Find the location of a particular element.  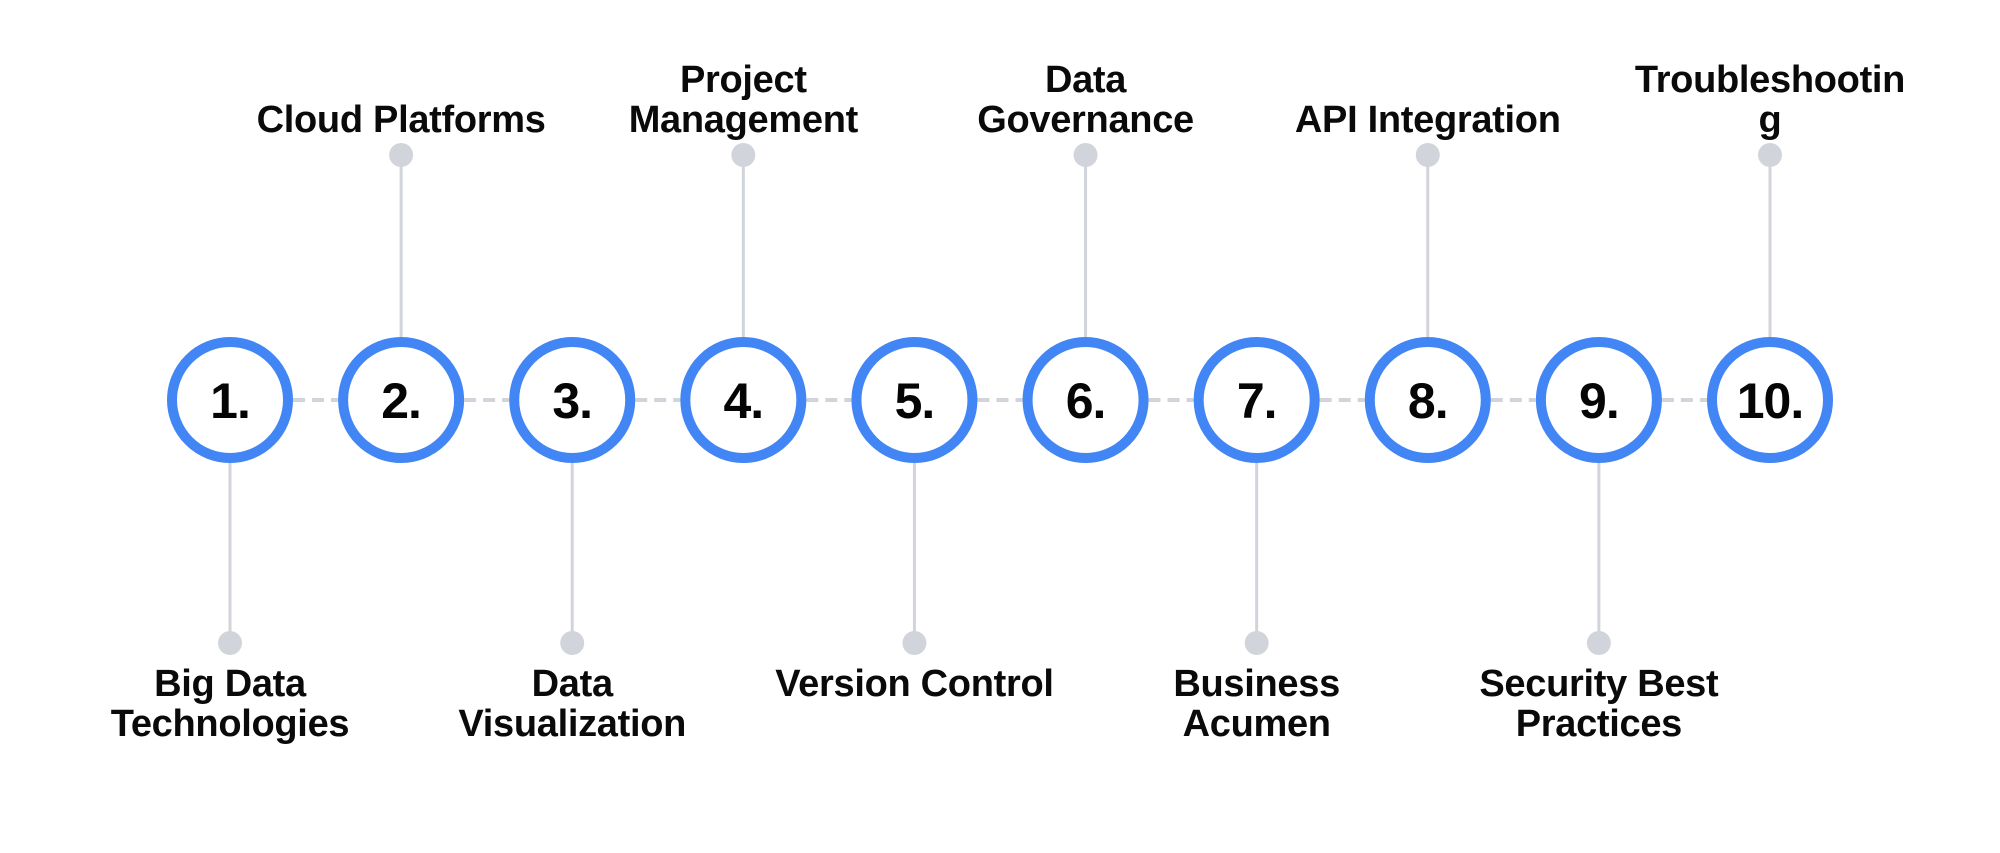

step-label-line: Business is located at coordinates (1256, 684).